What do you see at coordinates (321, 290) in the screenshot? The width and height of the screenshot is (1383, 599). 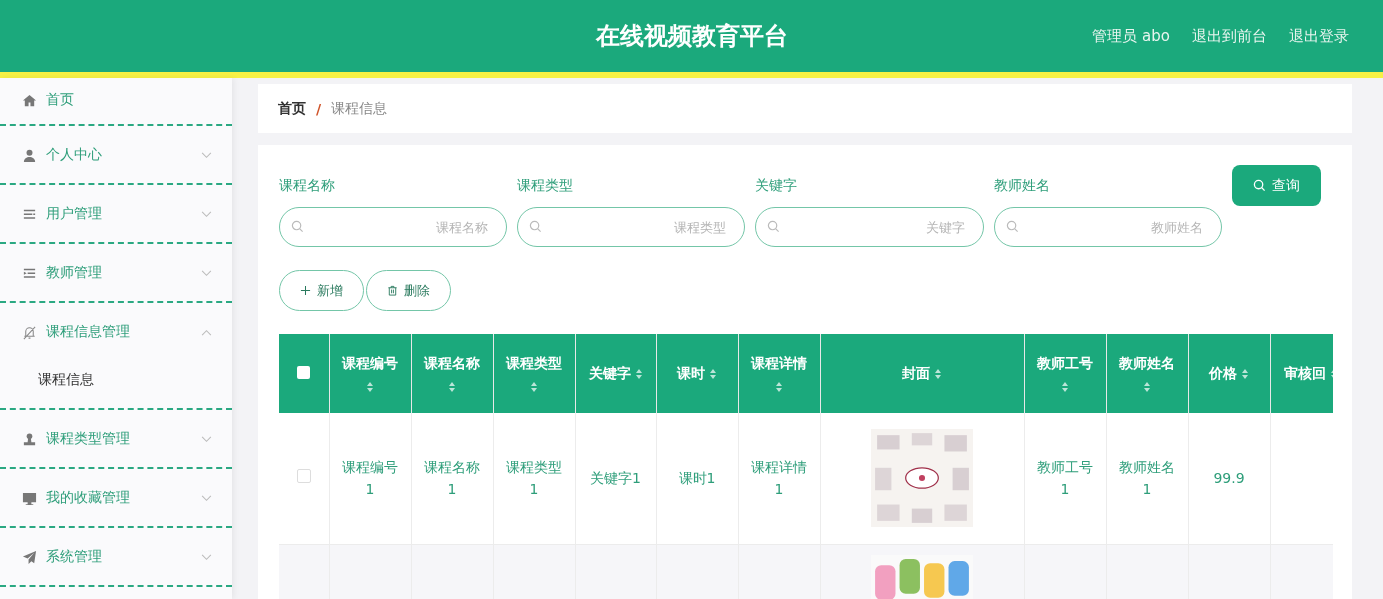 I see `add-button: 新增` at bounding box center [321, 290].